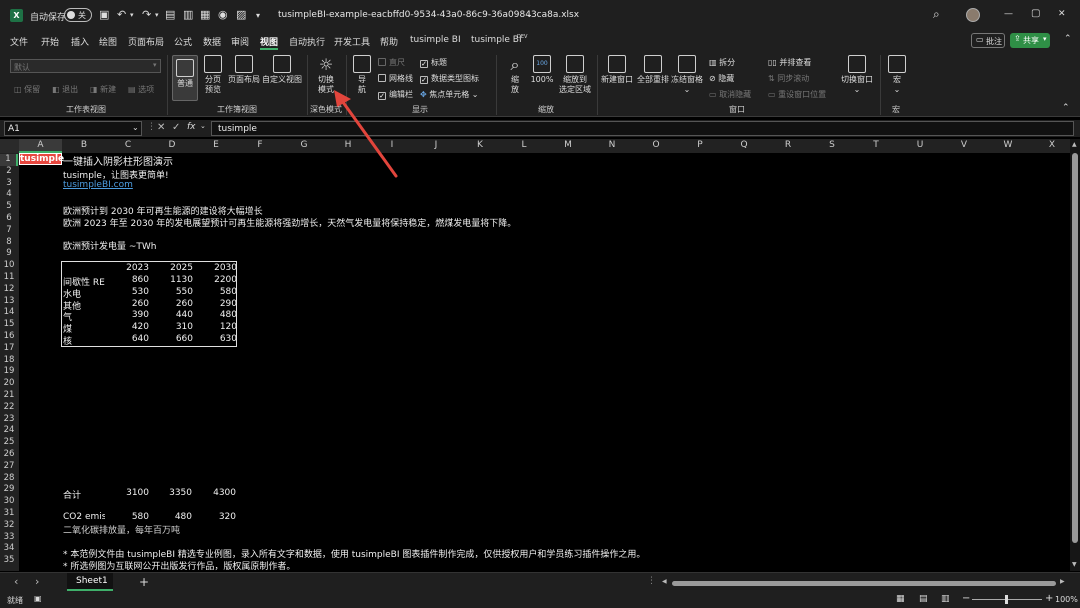 The height and width of the screenshot is (608, 1080). Describe the element at coordinates (391, 62) in the screenshot. I see `ruler-checkbox: 直尺` at that location.